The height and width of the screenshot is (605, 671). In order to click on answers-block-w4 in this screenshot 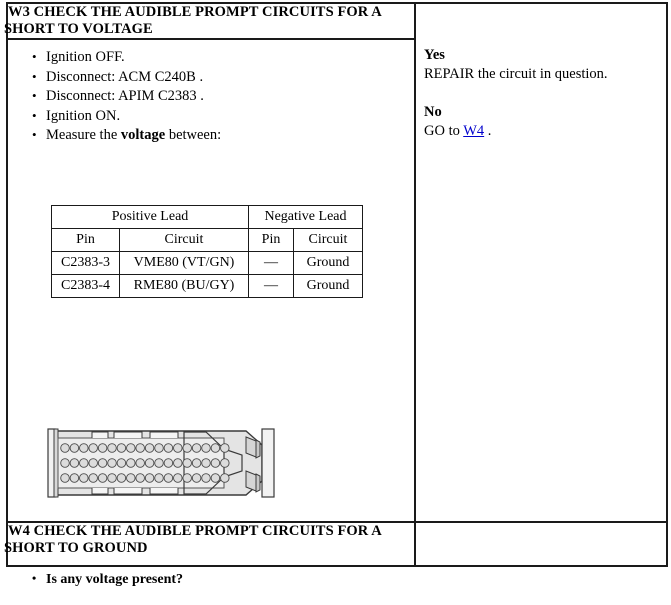, I will do `click(541, 544)`.